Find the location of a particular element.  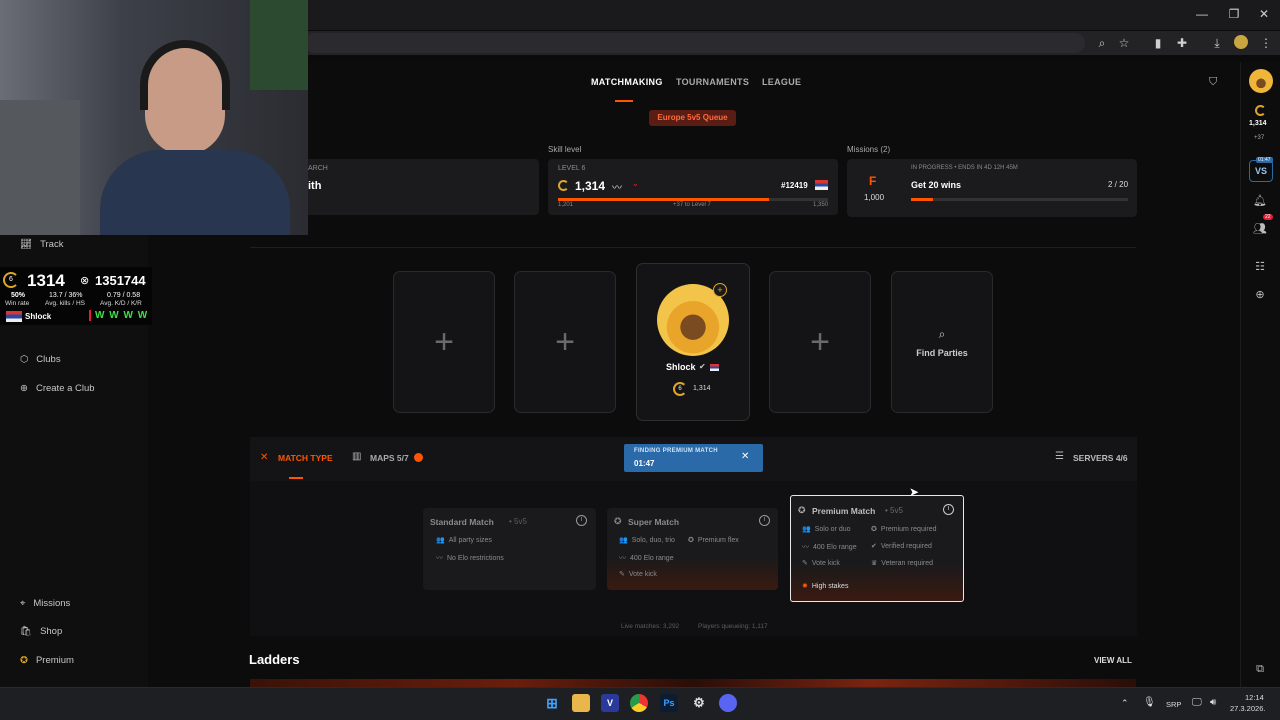

close-window-icon: ✕ is located at coordinates (1264, 14).